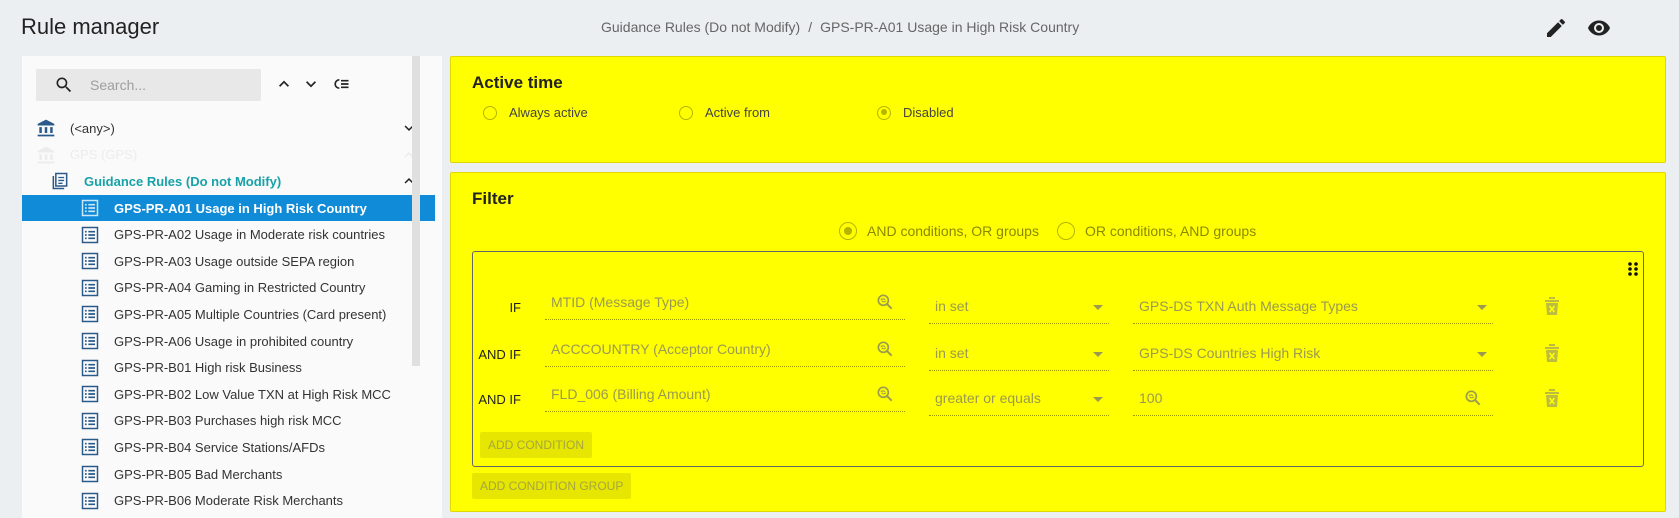 Image resolution: width=1679 pixels, height=518 pixels. Describe the element at coordinates (229, 500) in the screenshot. I see `tree-item-rule: GPS-PR-B06 Moderate Risk Merchants` at that location.